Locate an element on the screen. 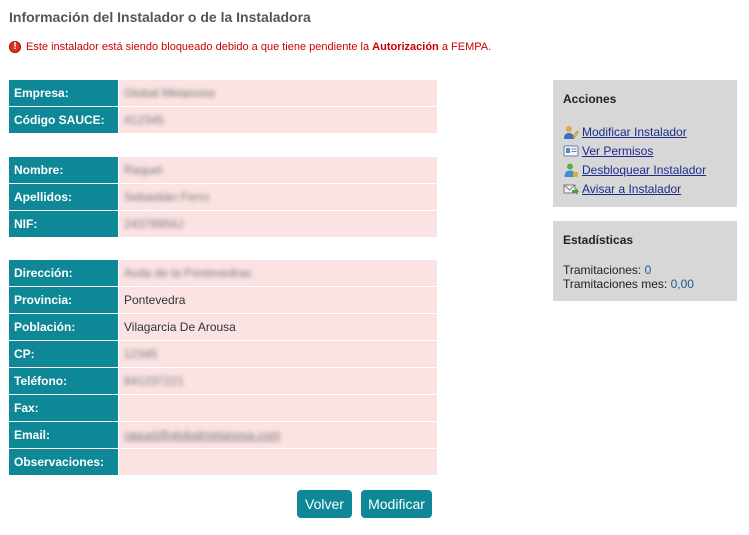 The image size is (749, 535). field-value: 12345 is located at coordinates (278, 354).